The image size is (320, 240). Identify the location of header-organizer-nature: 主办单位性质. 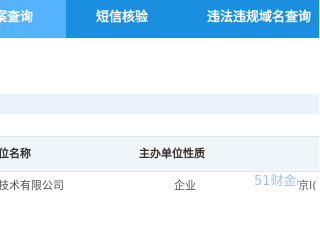
(172, 153).